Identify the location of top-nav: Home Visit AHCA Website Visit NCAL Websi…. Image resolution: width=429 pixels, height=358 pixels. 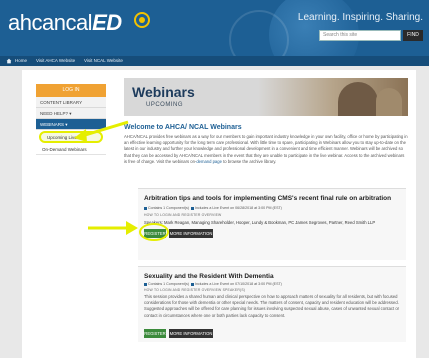
(214, 61).